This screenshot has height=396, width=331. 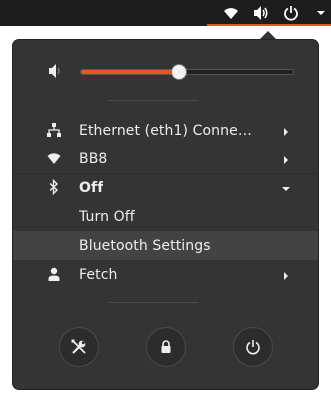 What do you see at coordinates (91, 187) in the screenshot?
I see `bluetooth-status-label: Off` at bounding box center [91, 187].